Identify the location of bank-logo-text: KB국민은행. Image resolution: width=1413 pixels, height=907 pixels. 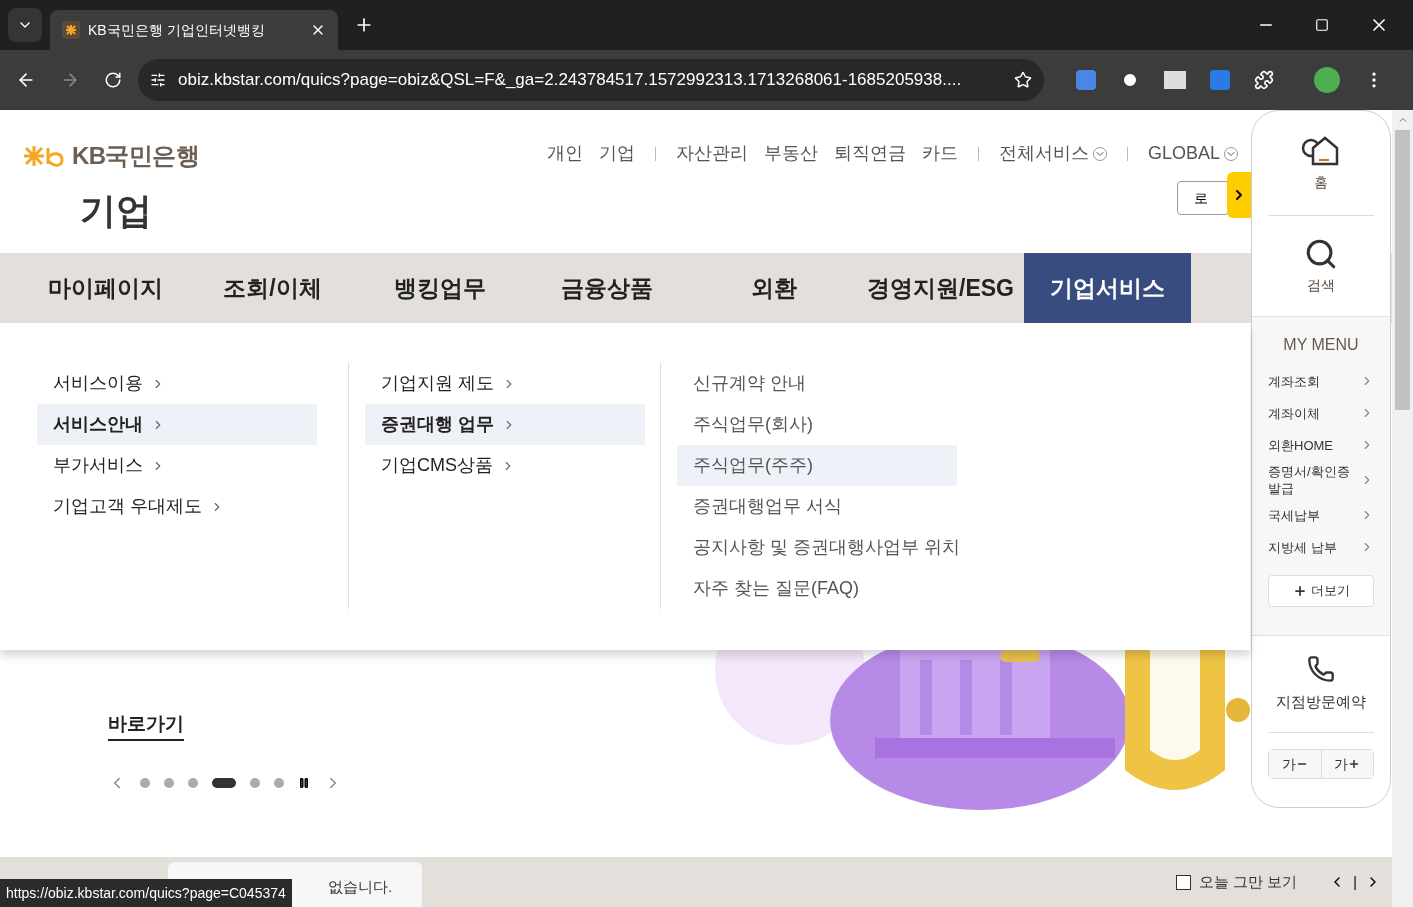
(136, 156).